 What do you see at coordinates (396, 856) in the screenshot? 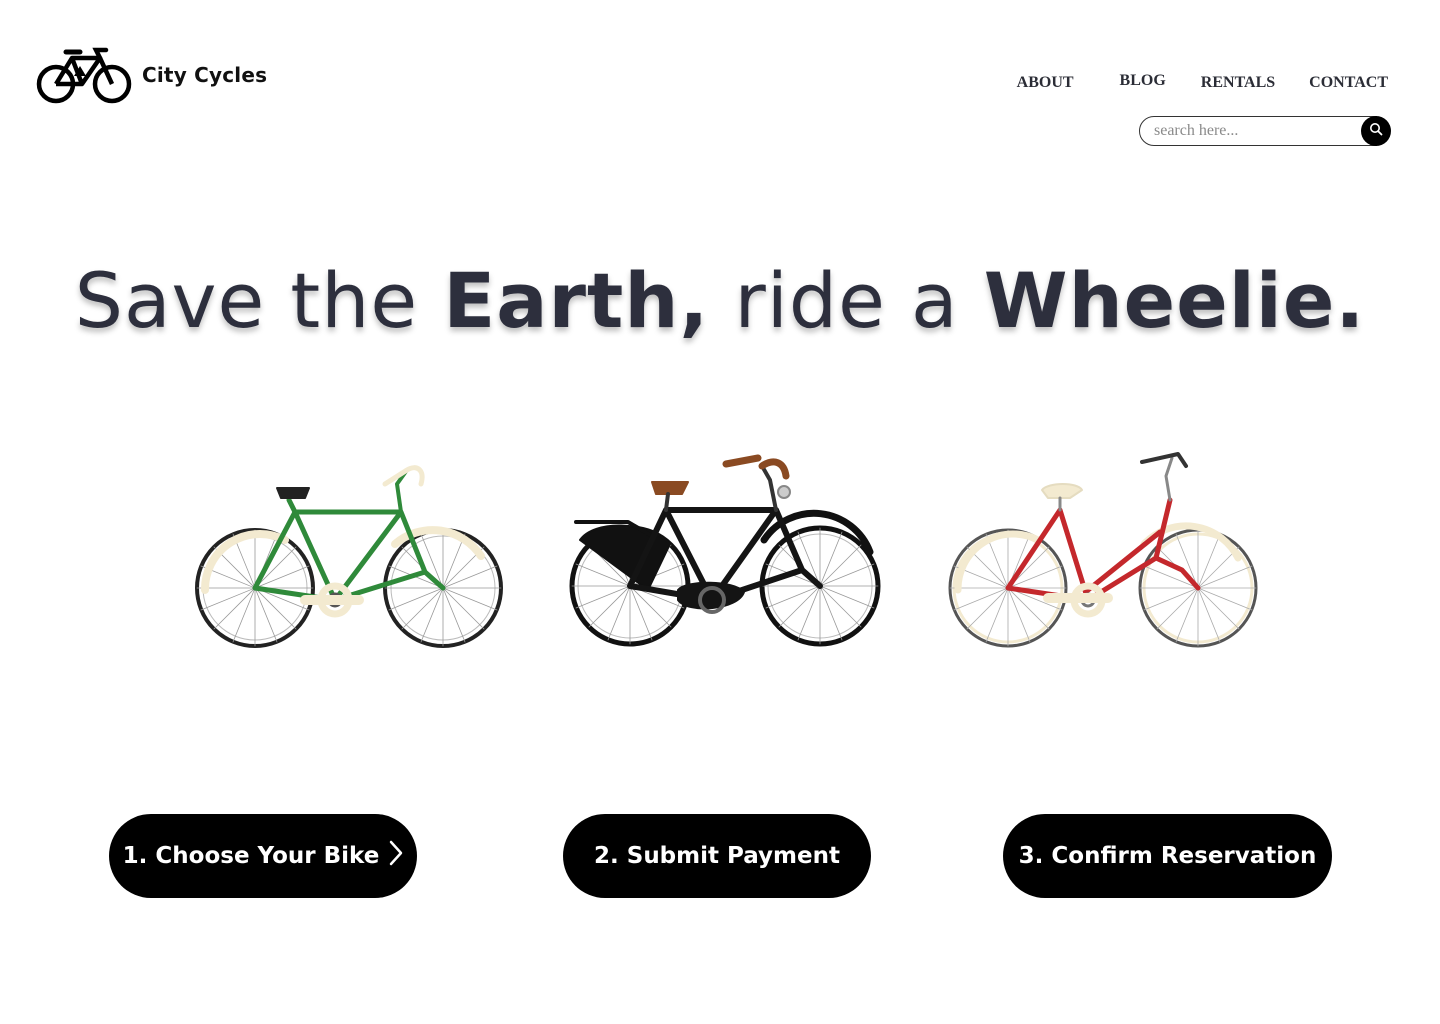
I see `chevron-right-icon` at bounding box center [396, 856].